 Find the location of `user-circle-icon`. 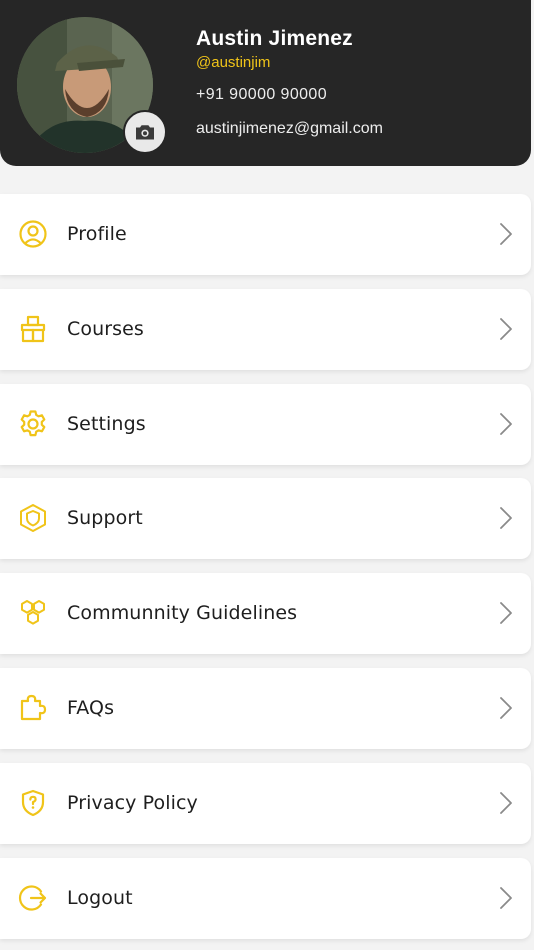

user-circle-icon is located at coordinates (33, 234).